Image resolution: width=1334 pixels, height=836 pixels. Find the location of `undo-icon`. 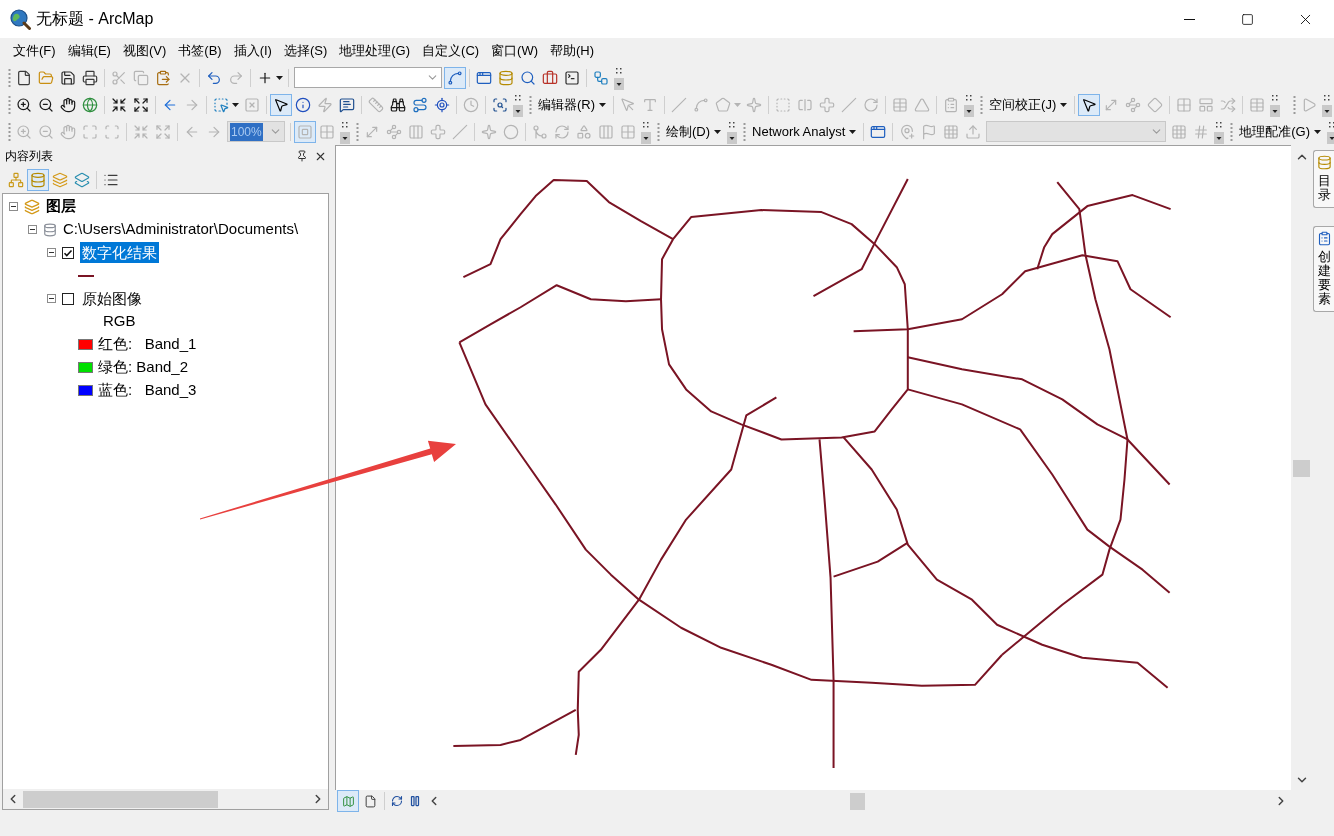

undo-icon is located at coordinates (214, 77).